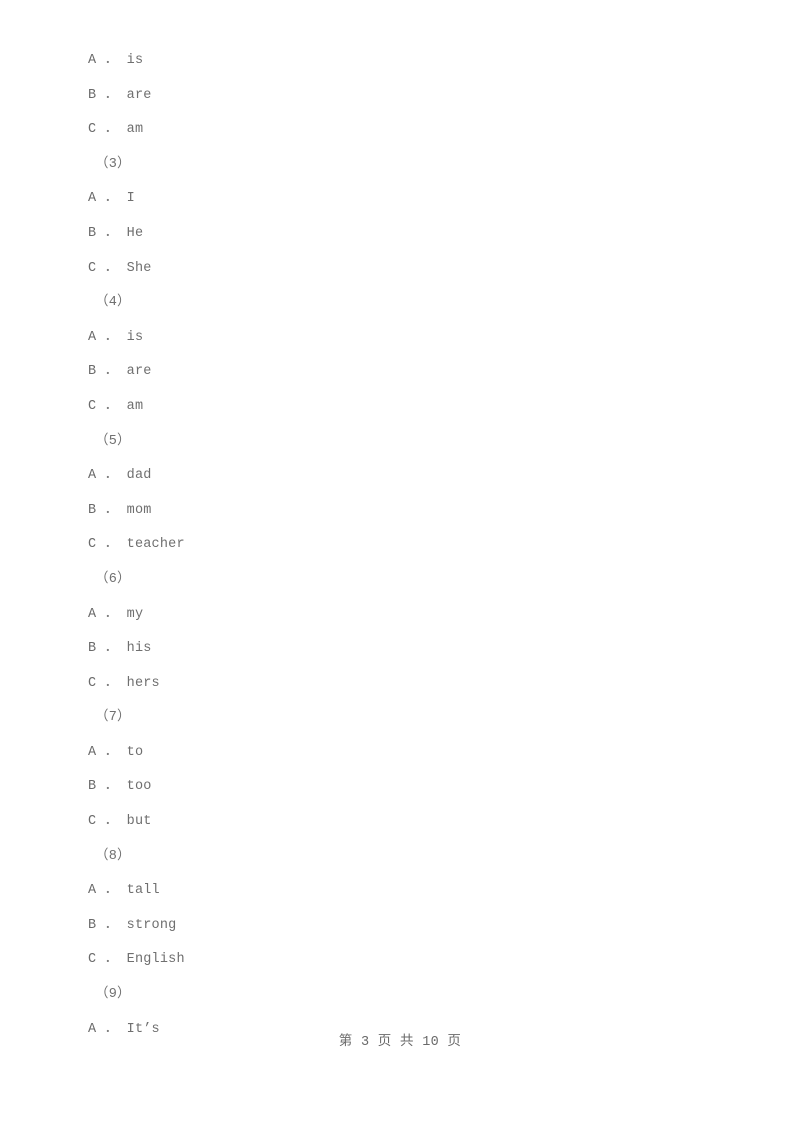  What do you see at coordinates (408, 684) in the screenshot?
I see `answer-option: C ． hers` at bounding box center [408, 684].